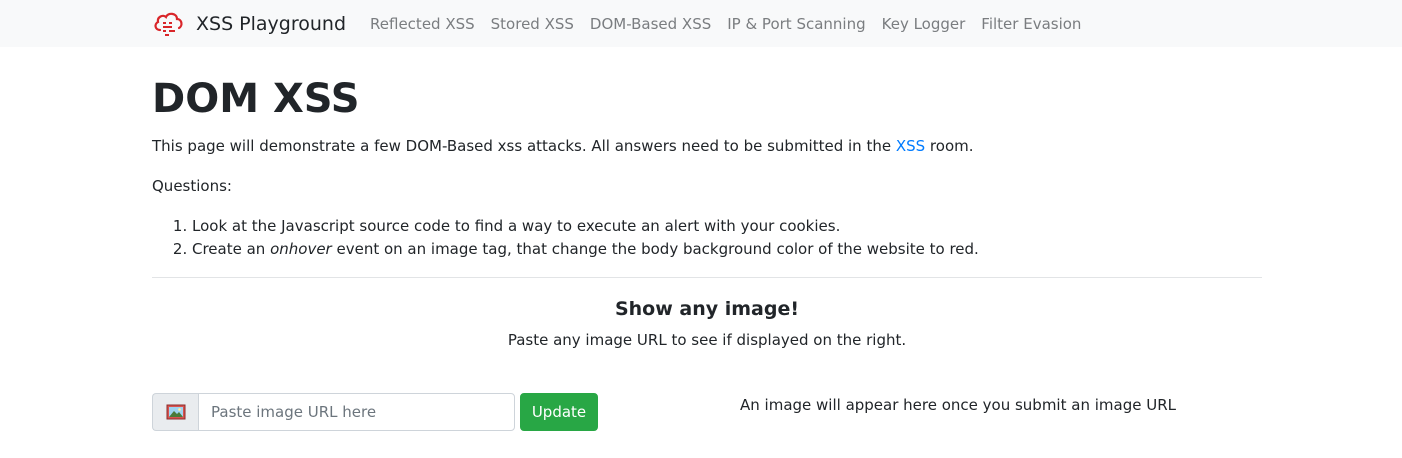 The height and width of the screenshot is (458, 1402). Describe the element at coordinates (192, 186) in the screenshot. I see `questions-label: Questions:` at that location.